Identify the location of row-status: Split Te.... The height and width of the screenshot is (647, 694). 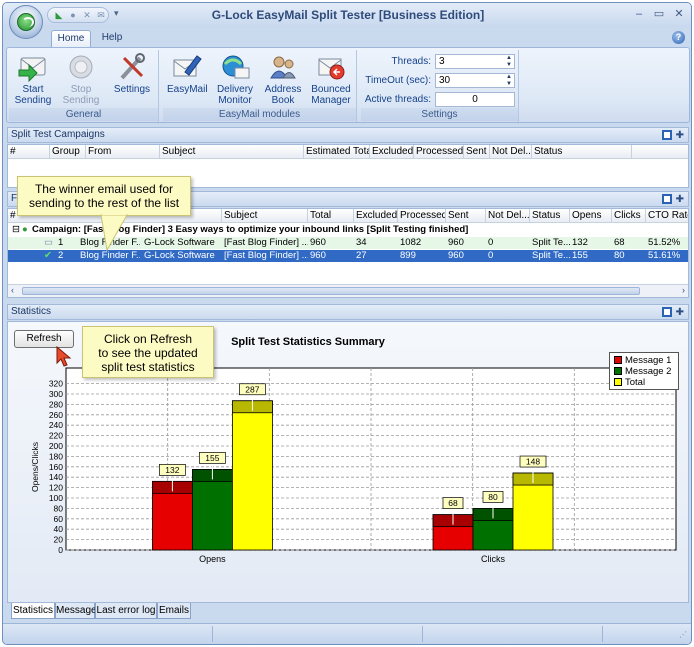
(551, 255).